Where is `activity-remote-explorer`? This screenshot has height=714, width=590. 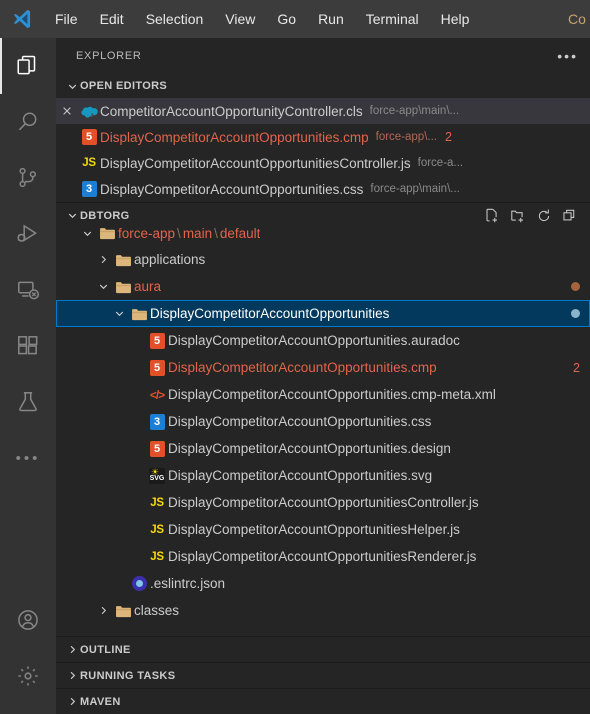 activity-remote-explorer is located at coordinates (28, 290).